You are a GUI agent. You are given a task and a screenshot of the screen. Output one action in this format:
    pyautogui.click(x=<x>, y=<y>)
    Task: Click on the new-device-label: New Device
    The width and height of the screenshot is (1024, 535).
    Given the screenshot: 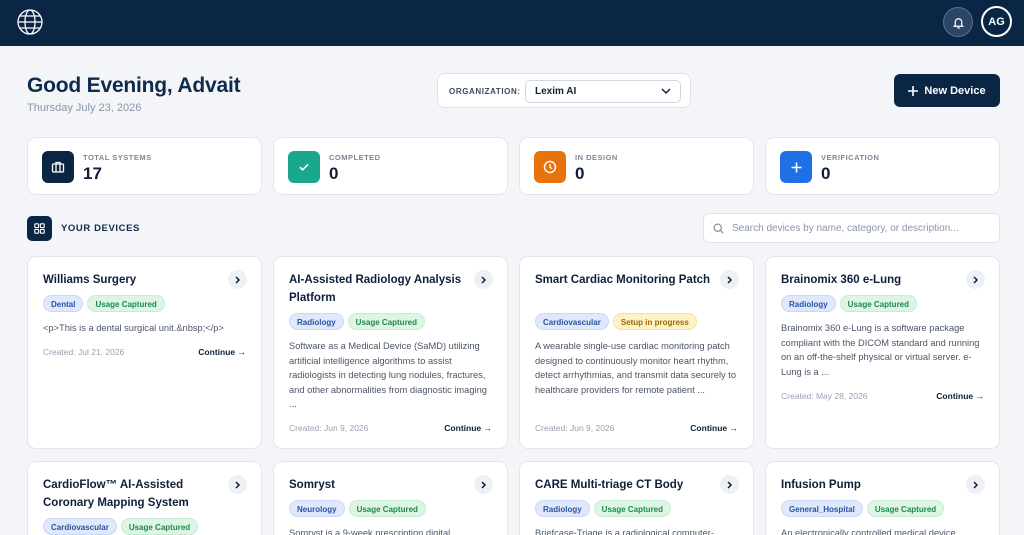 What is the action you would take?
    pyautogui.click(x=955, y=90)
    